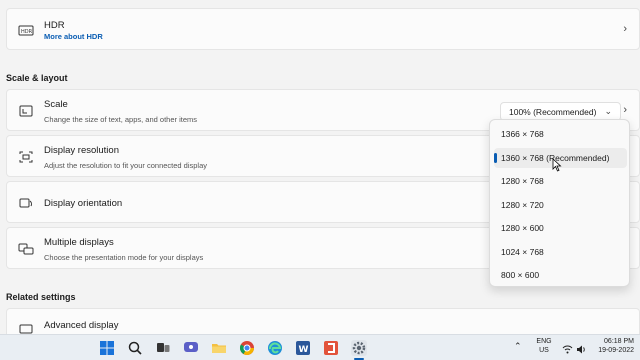 The image size is (640, 360). What do you see at coordinates (331, 348) in the screenshot?
I see `app-icon` at bounding box center [331, 348].